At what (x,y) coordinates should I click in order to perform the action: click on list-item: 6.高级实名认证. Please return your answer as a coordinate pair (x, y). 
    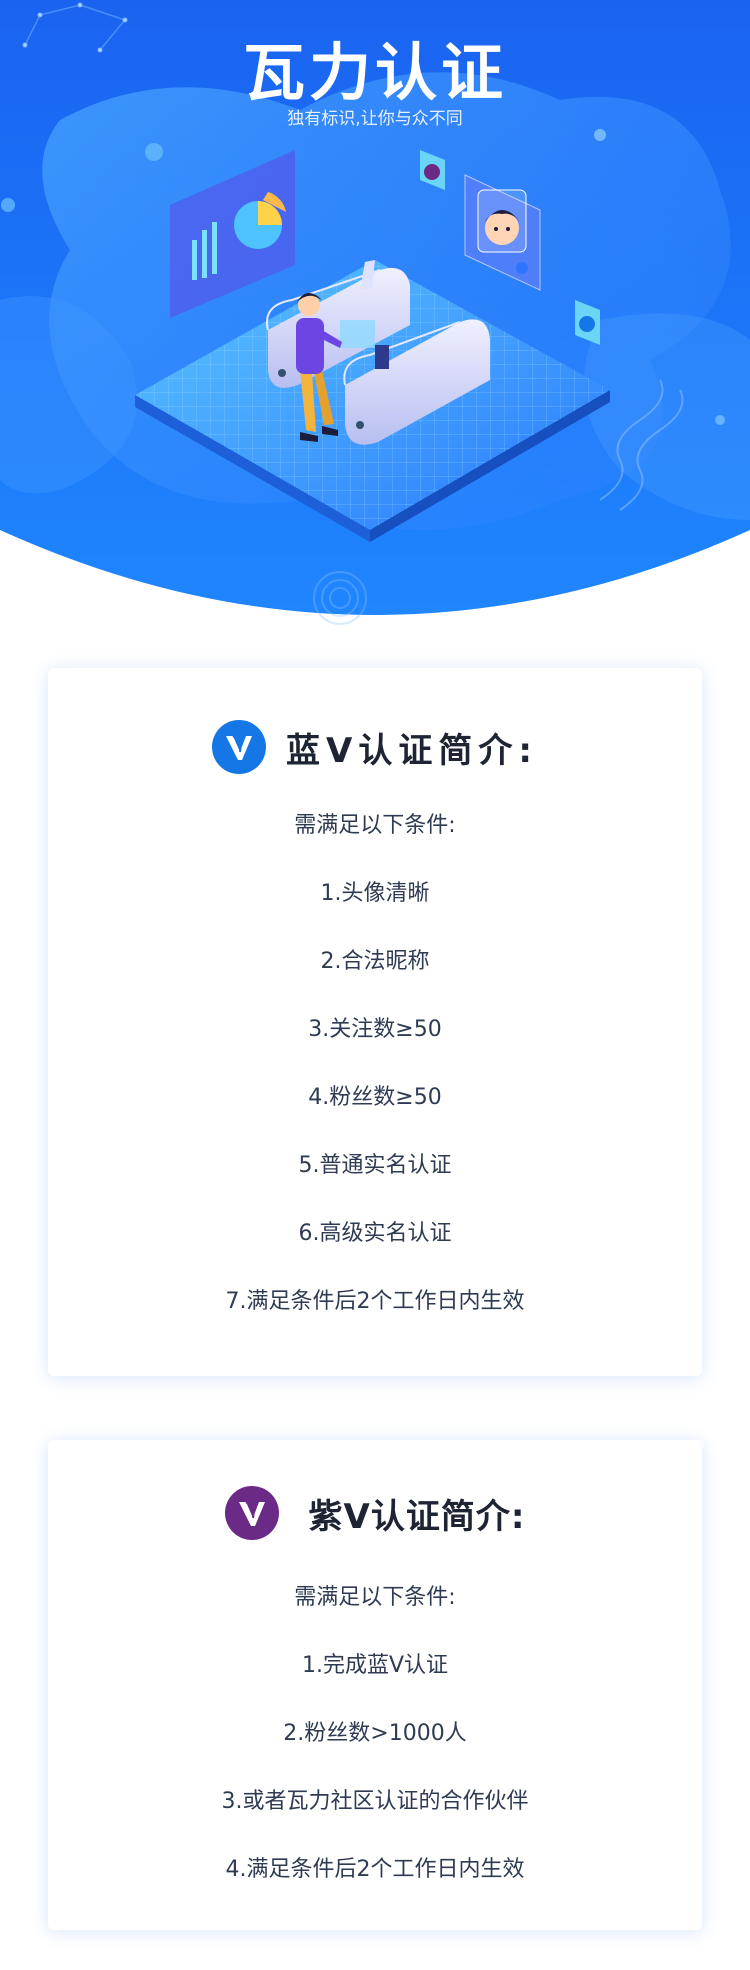
    Looking at the image, I should click on (375, 1233).